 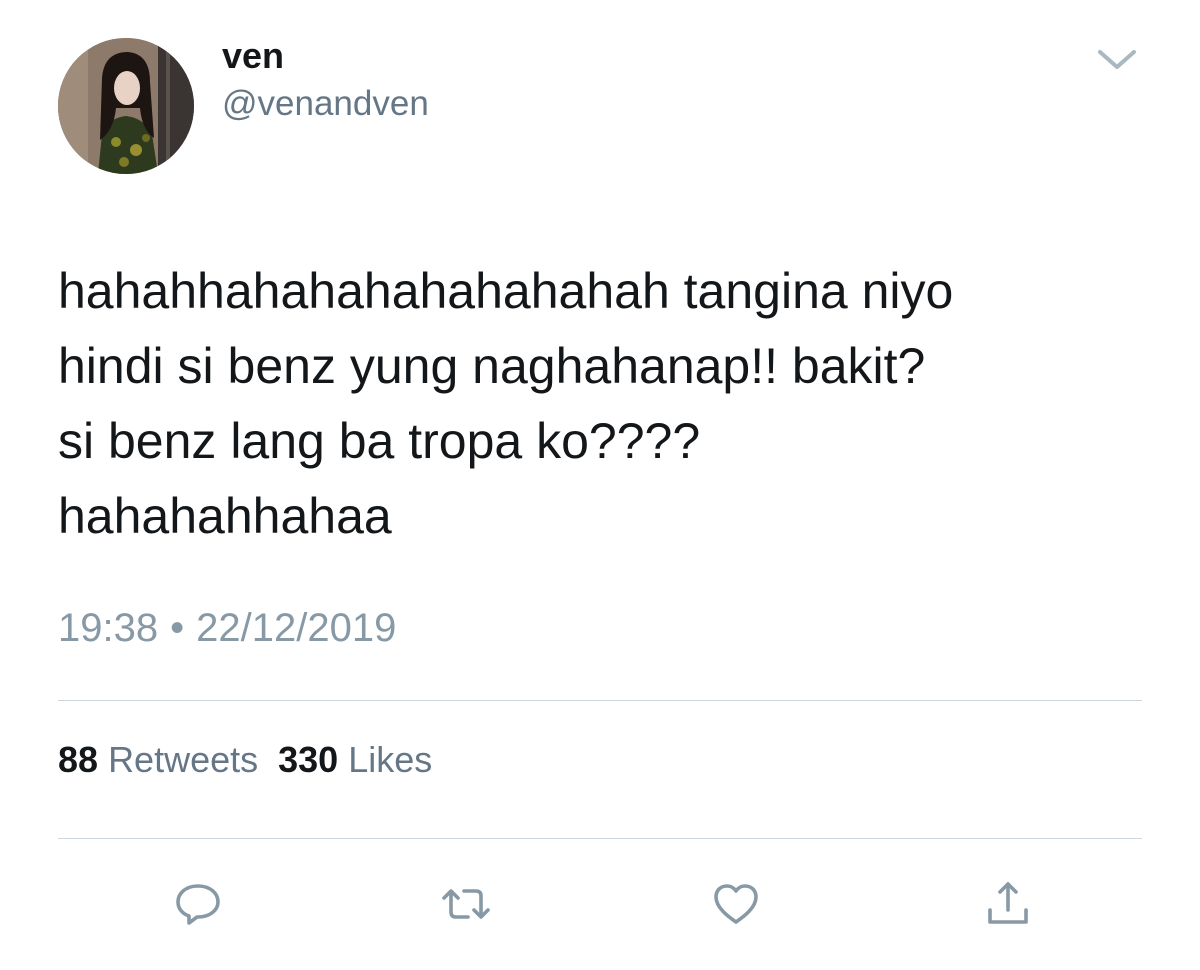 What do you see at coordinates (600, 838) in the screenshot?
I see `divider-bottom` at bounding box center [600, 838].